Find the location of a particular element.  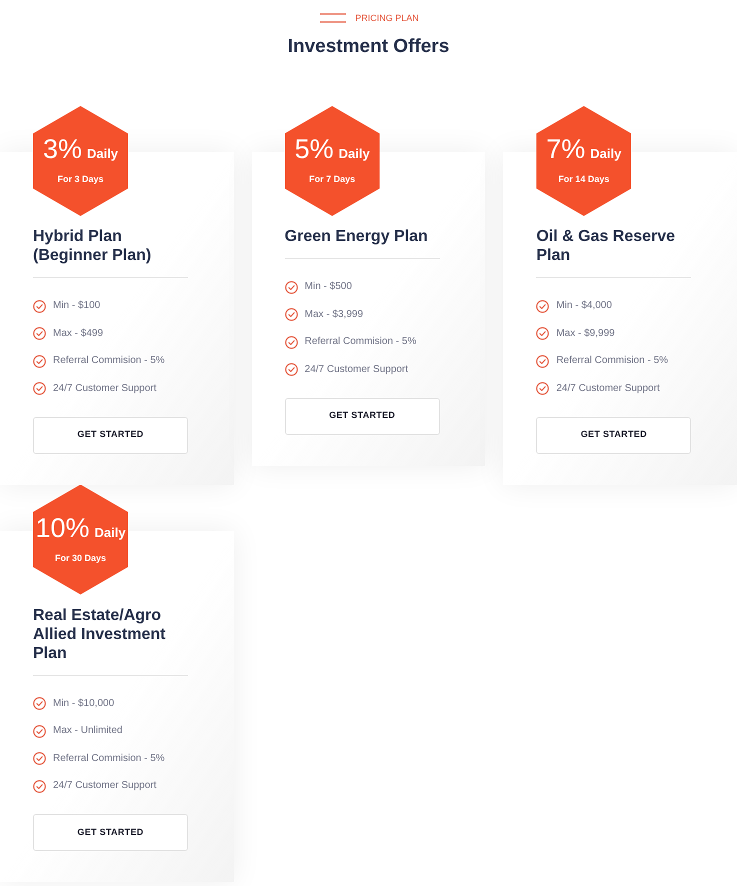

feature-text: Max - $499 is located at coordinates (78, 333).